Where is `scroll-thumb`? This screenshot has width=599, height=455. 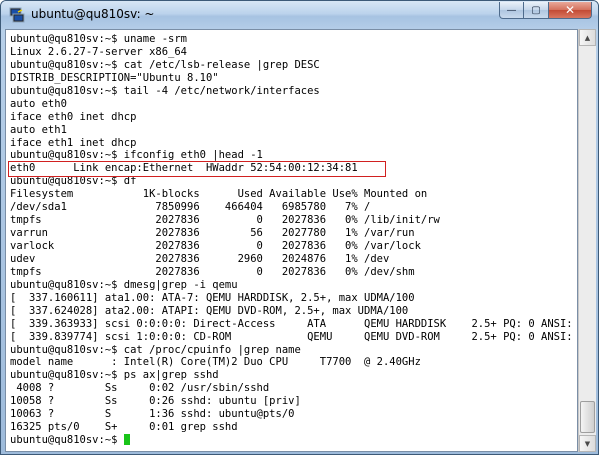
scroll-thumb is located at coordinates (587, 417).